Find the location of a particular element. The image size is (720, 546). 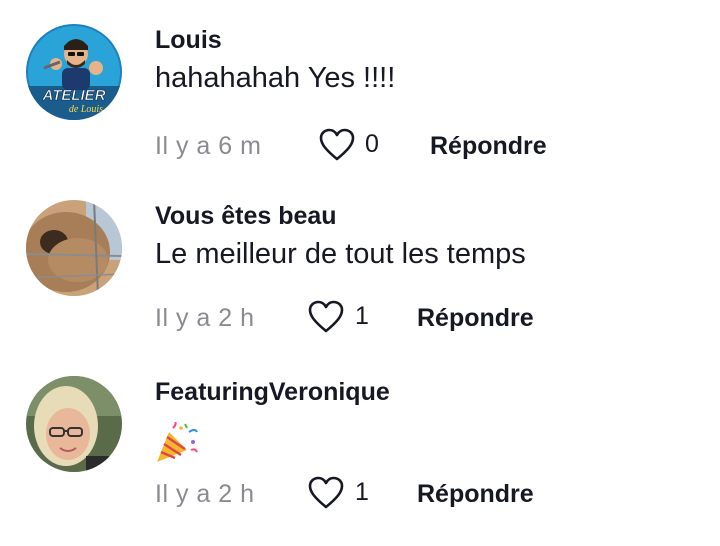

comment-text: hahahahah Yes !!!! is located at coordinates (275, 78).